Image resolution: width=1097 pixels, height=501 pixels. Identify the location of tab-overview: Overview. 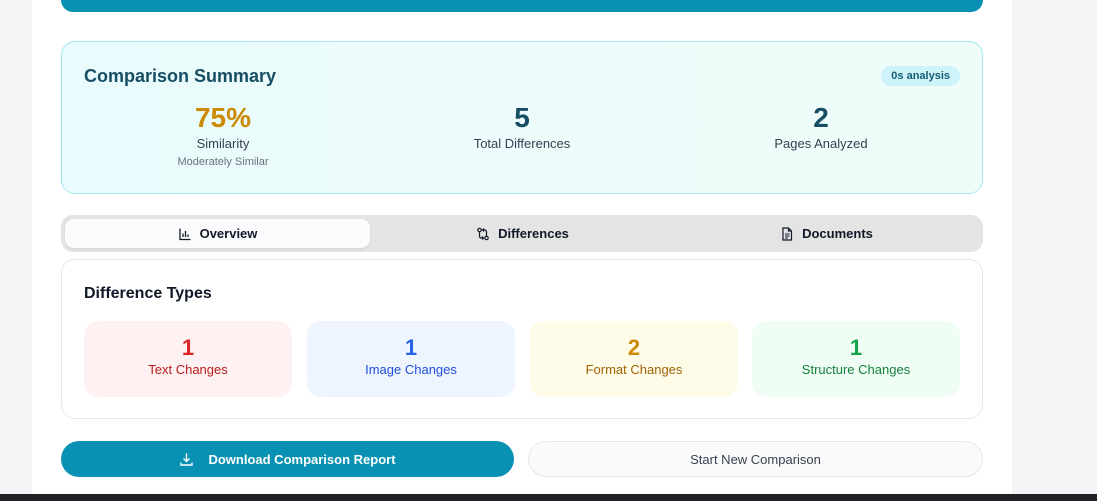
(217, 233).